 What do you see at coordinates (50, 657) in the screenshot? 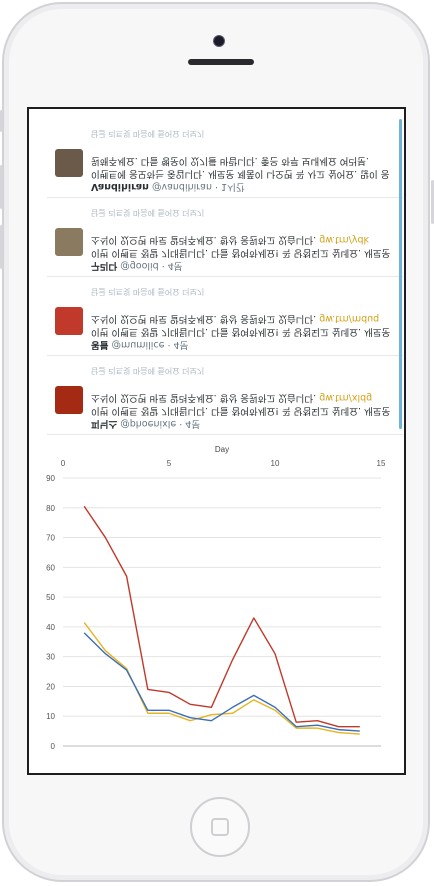
I see `y-tick-label: 30` at bounding box center [50, 657].